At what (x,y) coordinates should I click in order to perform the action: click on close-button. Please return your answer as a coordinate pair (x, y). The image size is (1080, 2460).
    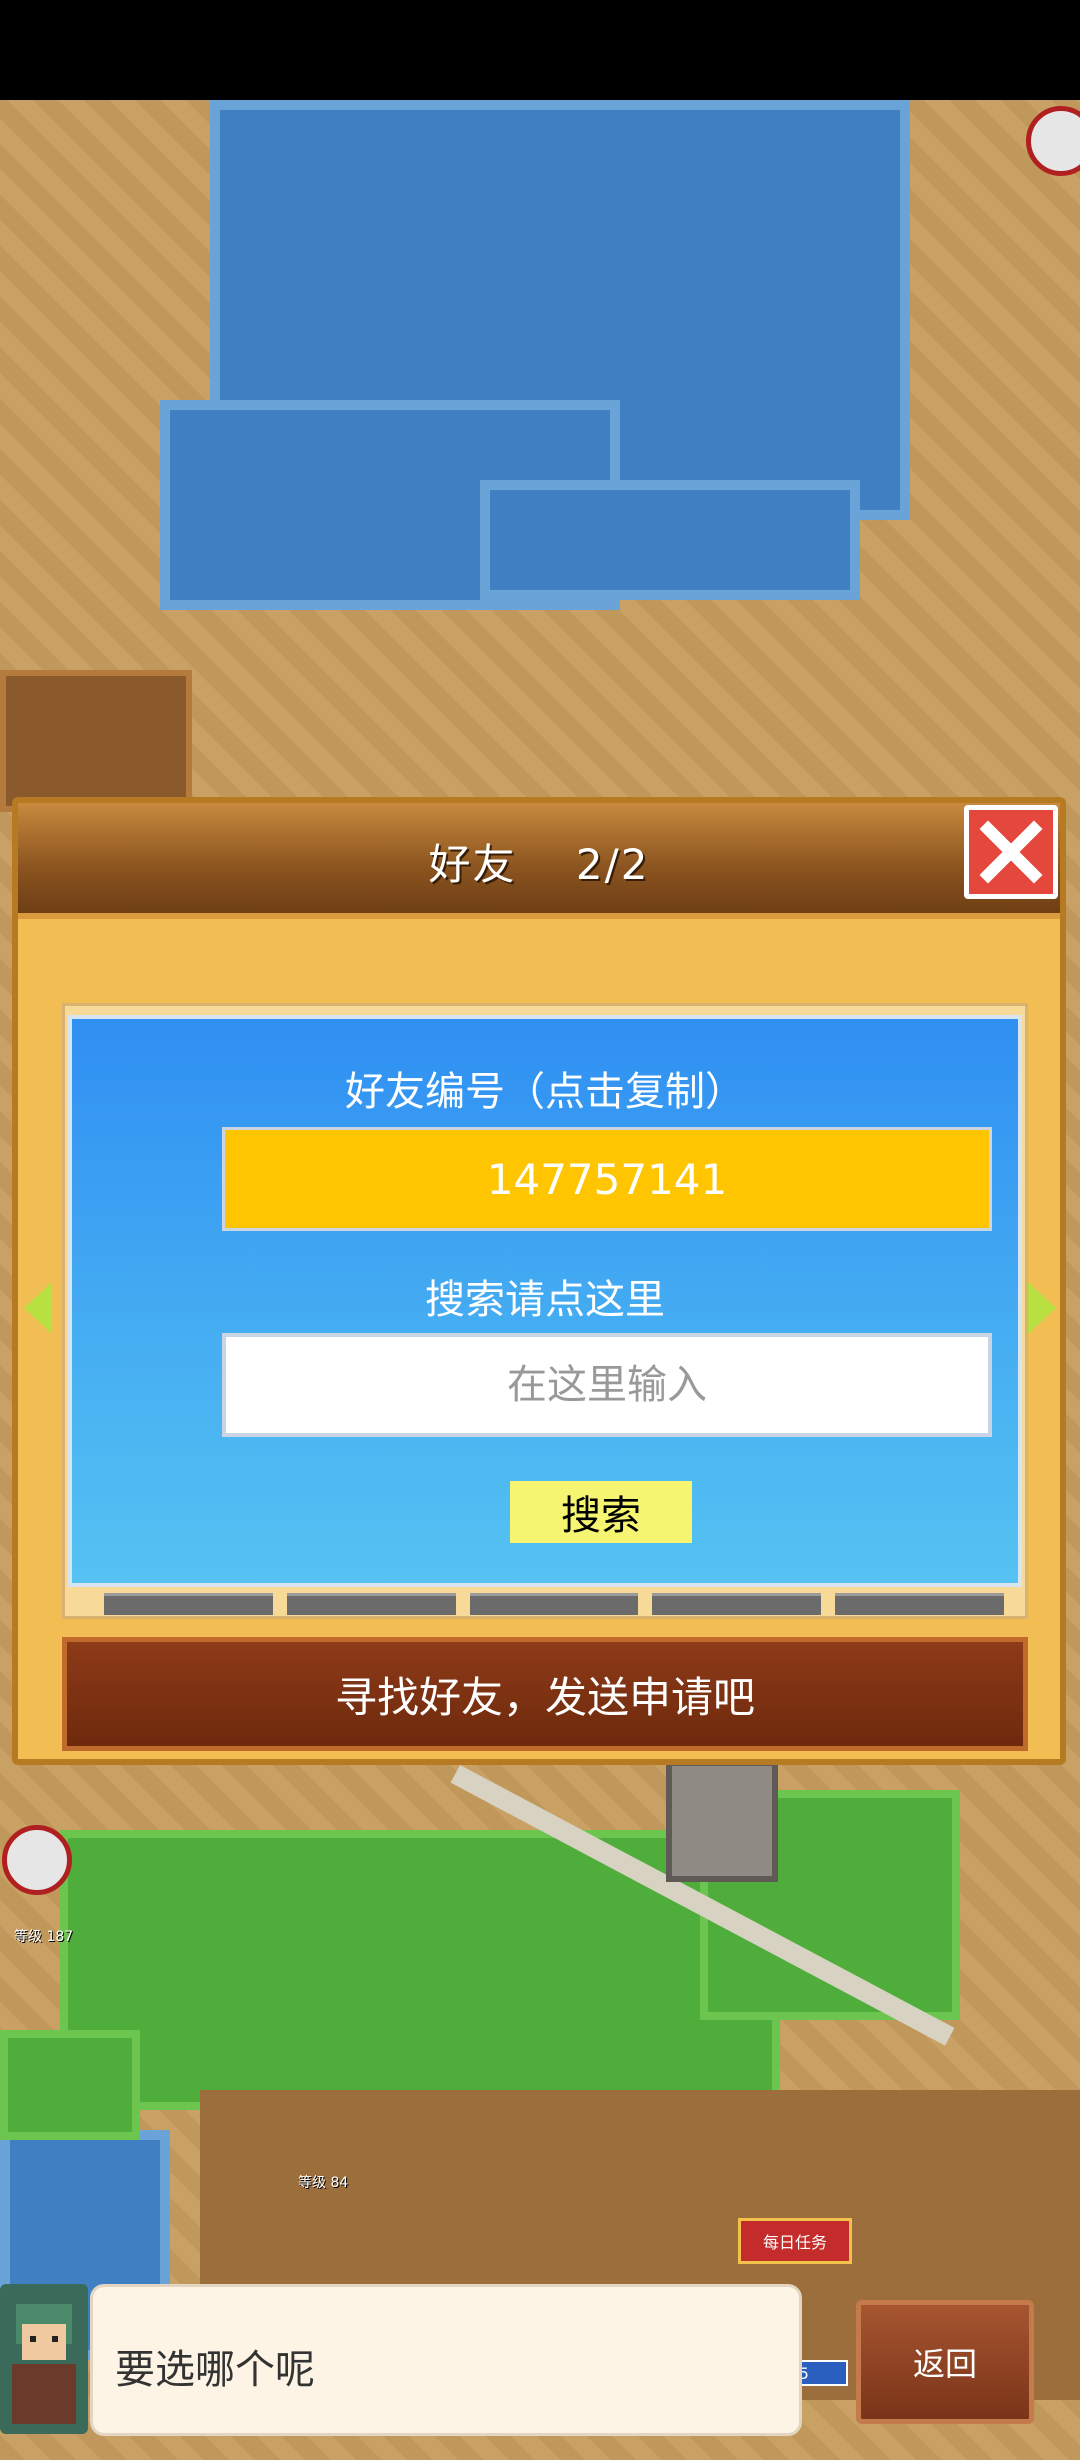
    Looking at the image, I should click on (1011, 852).